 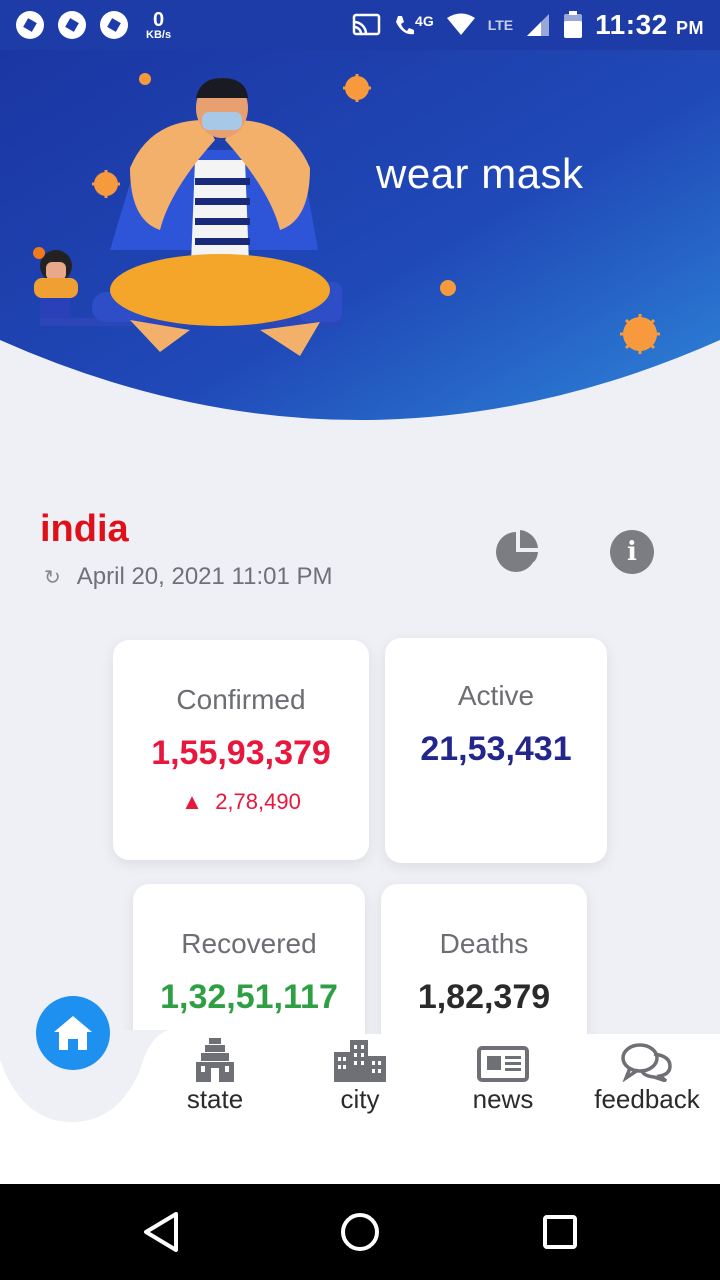 I want to click on recovered-label: Recovered, so click(x=249, y=943).